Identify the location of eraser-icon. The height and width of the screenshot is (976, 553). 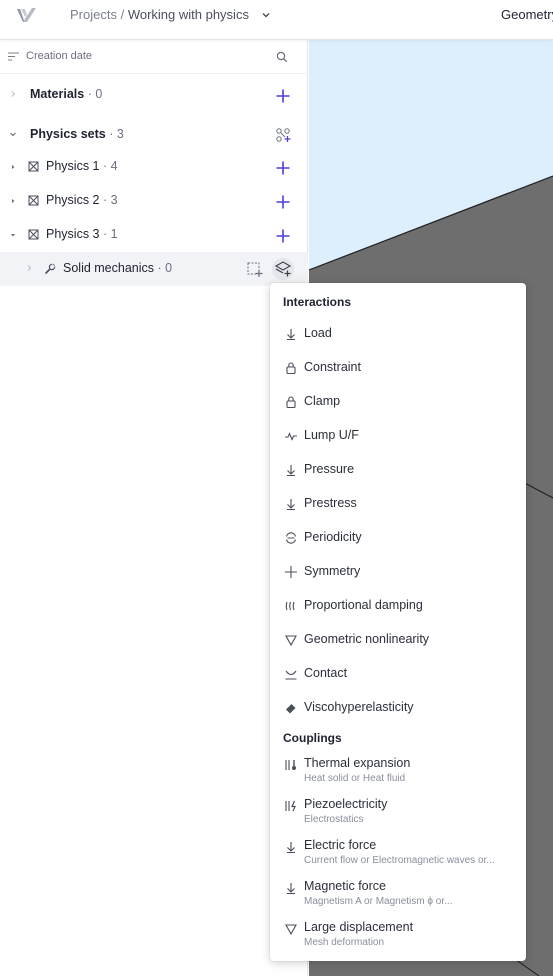
(291, 708).